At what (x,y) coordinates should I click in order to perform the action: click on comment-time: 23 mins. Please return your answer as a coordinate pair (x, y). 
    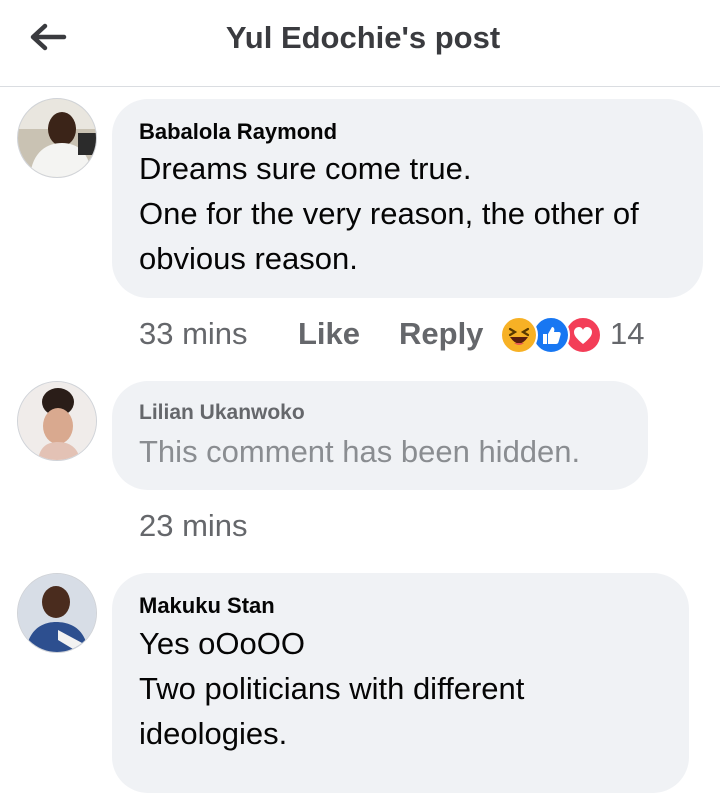
    Looking at the image, I should click on (193, 525).